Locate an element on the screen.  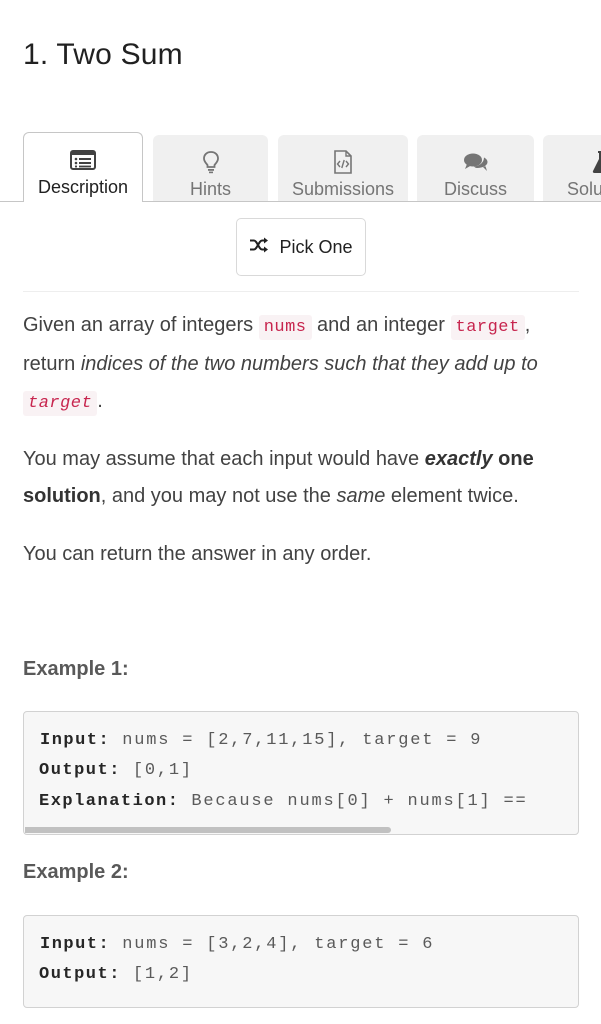
explanation-label: Explanation: is located at coordinates (109, 801).